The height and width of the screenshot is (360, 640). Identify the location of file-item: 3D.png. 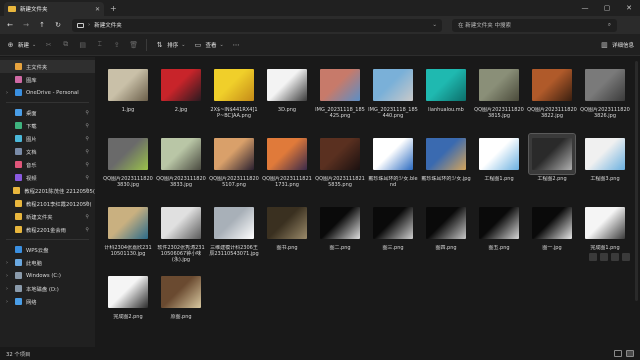
(287, 97).